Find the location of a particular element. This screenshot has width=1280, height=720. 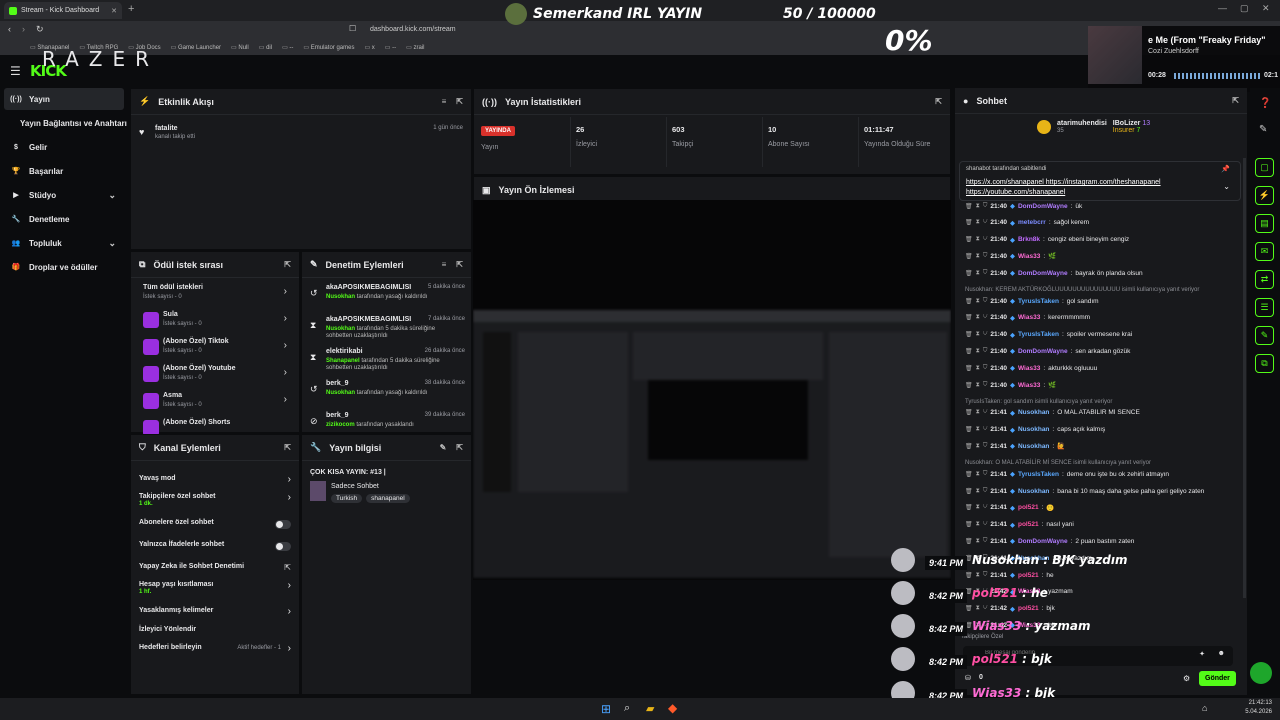

rail-gift-icon: ⧉ is located at coordinates (1264, 363).